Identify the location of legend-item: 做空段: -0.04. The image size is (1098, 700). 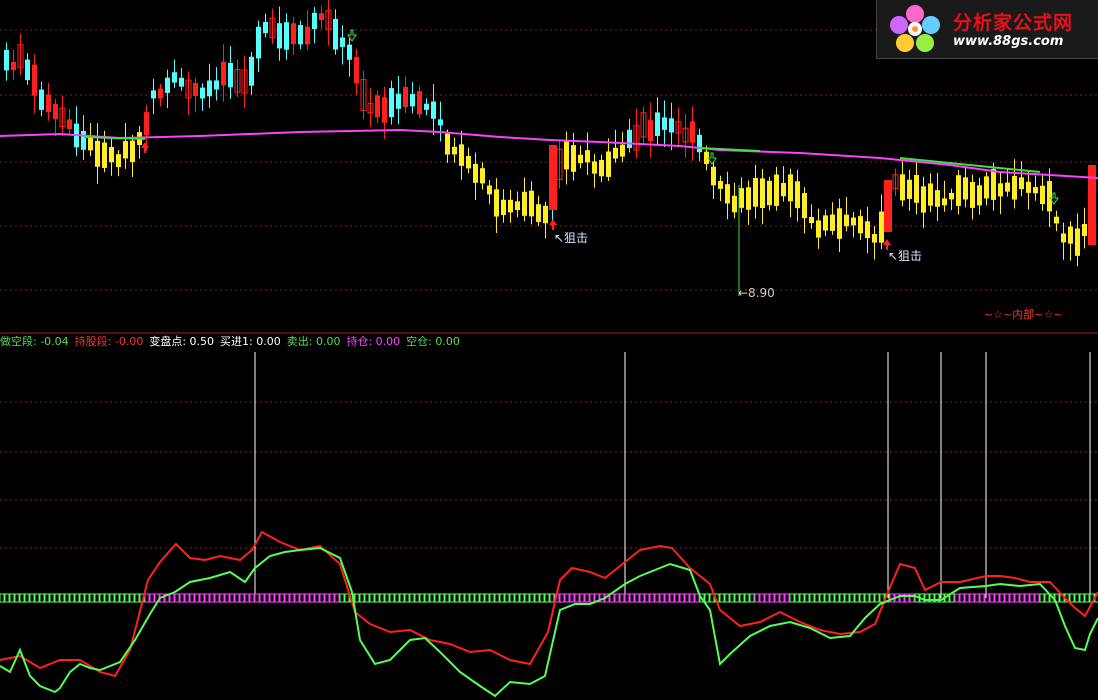
(34, 341).